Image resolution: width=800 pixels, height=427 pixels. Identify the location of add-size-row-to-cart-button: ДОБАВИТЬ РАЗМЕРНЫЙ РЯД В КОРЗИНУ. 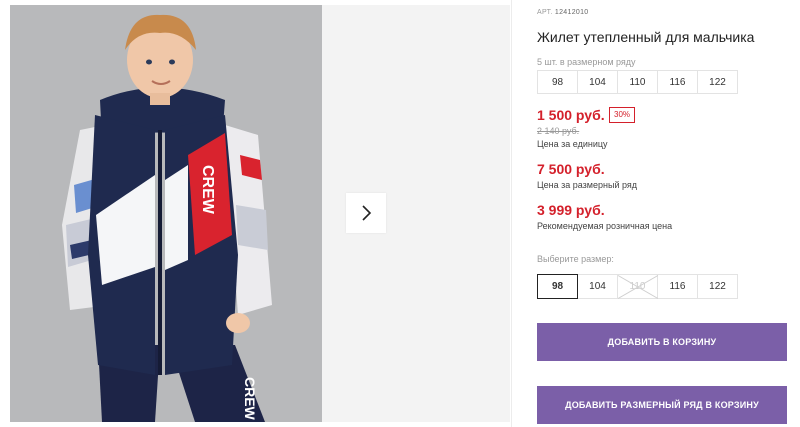
(662, 405).